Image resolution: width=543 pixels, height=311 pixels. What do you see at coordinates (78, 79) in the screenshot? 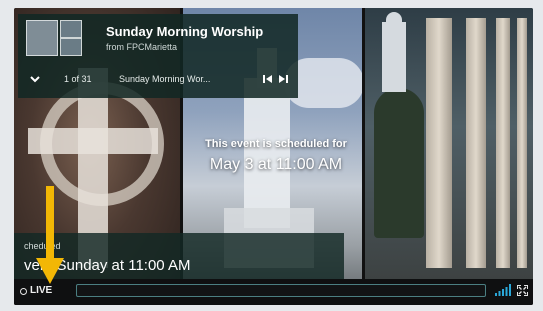
I see `playlist-counter: 1 of 31` at bounding box center [78, 79].